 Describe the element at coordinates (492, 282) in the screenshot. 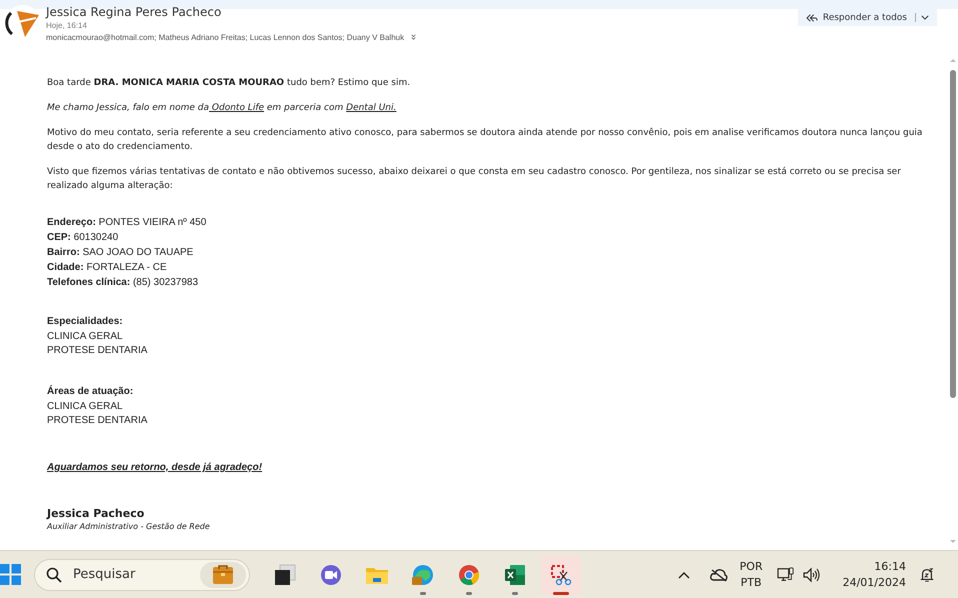

I see `record-field: Telefones clínica: (85) 30237983` at that location.